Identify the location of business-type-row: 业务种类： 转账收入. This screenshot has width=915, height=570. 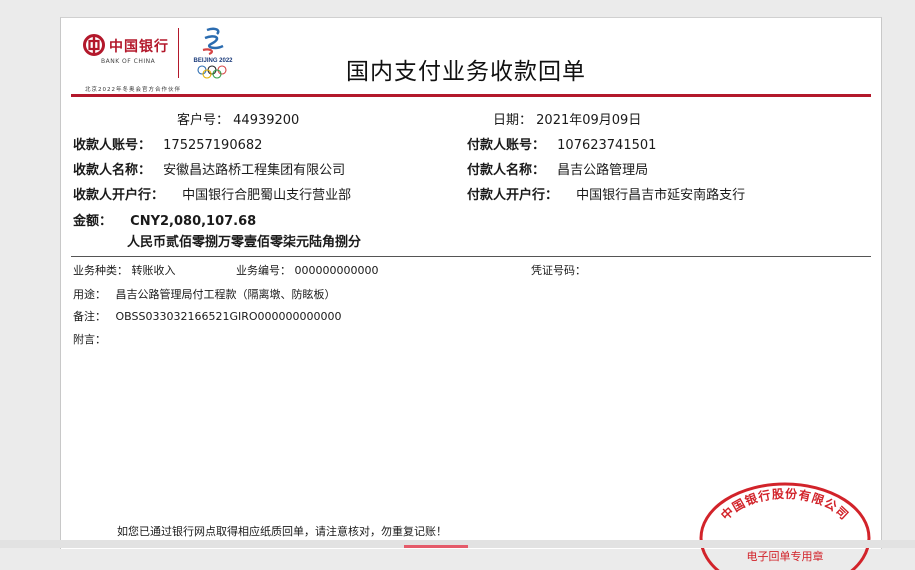
(124, 270).